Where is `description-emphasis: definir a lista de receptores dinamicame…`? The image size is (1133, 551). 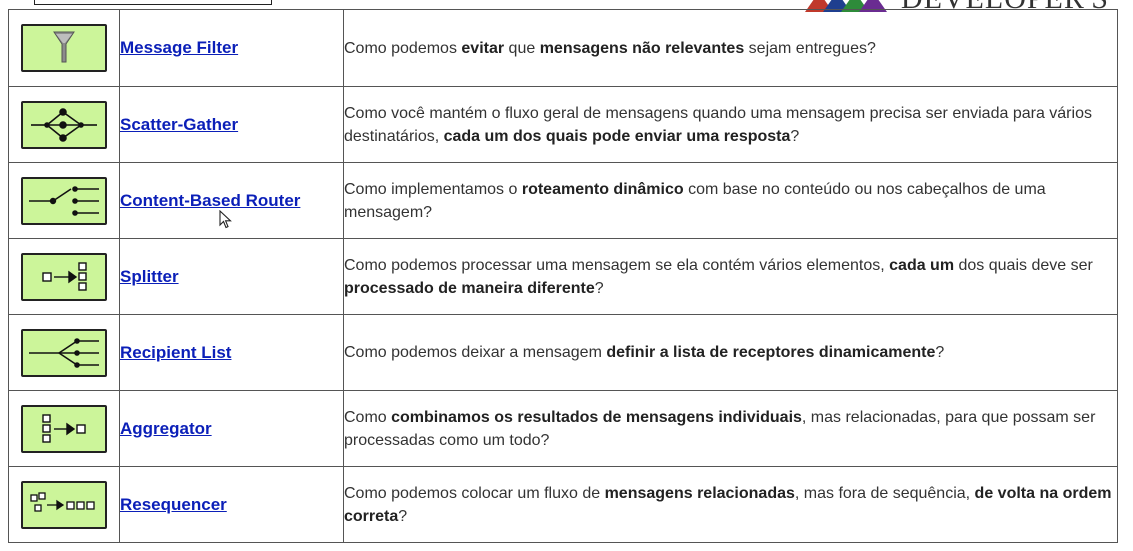 description-emphasis: definir a lista de receptores dinamicame… is located at coordinates (771, 352).